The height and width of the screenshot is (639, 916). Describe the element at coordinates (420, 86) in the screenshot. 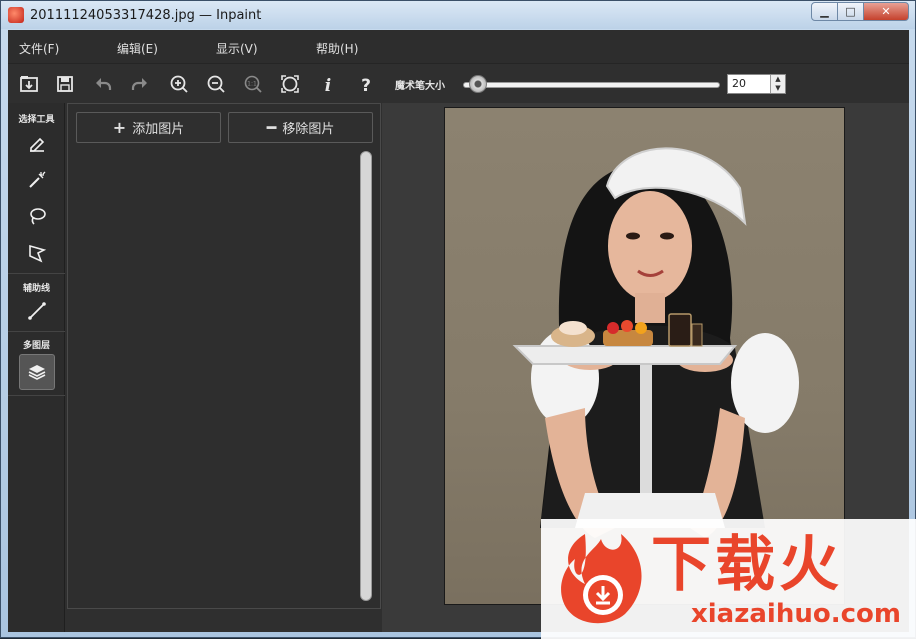

I see `brush-size-label: 魔术笔大小` at that location.